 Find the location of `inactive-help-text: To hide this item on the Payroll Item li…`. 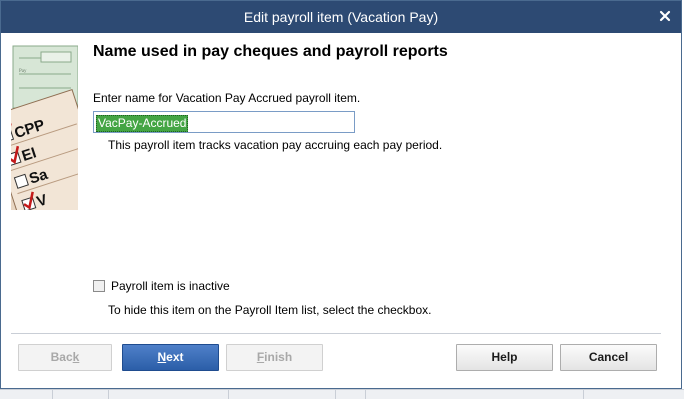

inactive-help-text: To hide this item on the Payroll Item li… is located at coordinates (270, 310).